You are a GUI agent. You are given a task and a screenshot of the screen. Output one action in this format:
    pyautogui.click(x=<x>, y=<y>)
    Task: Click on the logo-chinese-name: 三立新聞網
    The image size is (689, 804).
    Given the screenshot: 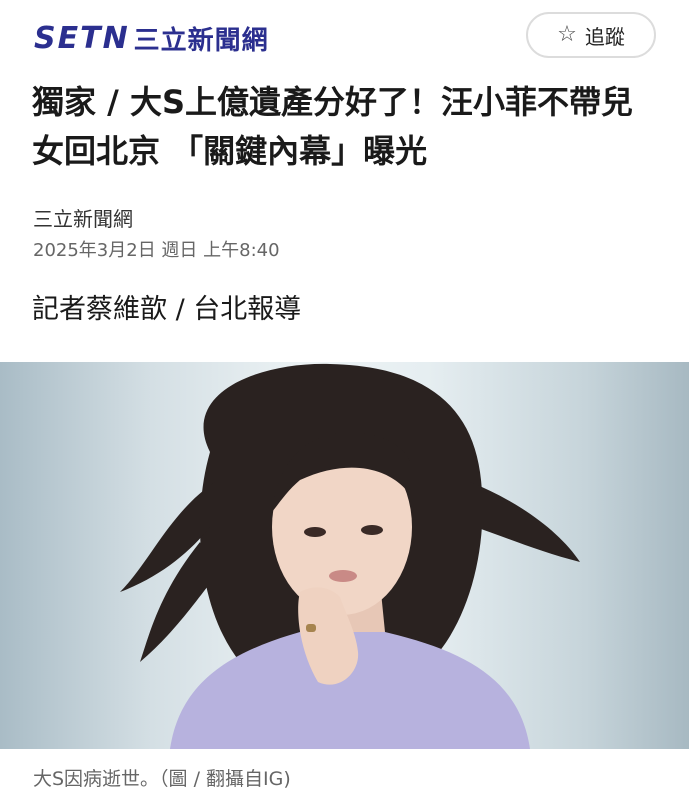 What is the action you would take?
    pyautogui.click(x=201, y=41)
    